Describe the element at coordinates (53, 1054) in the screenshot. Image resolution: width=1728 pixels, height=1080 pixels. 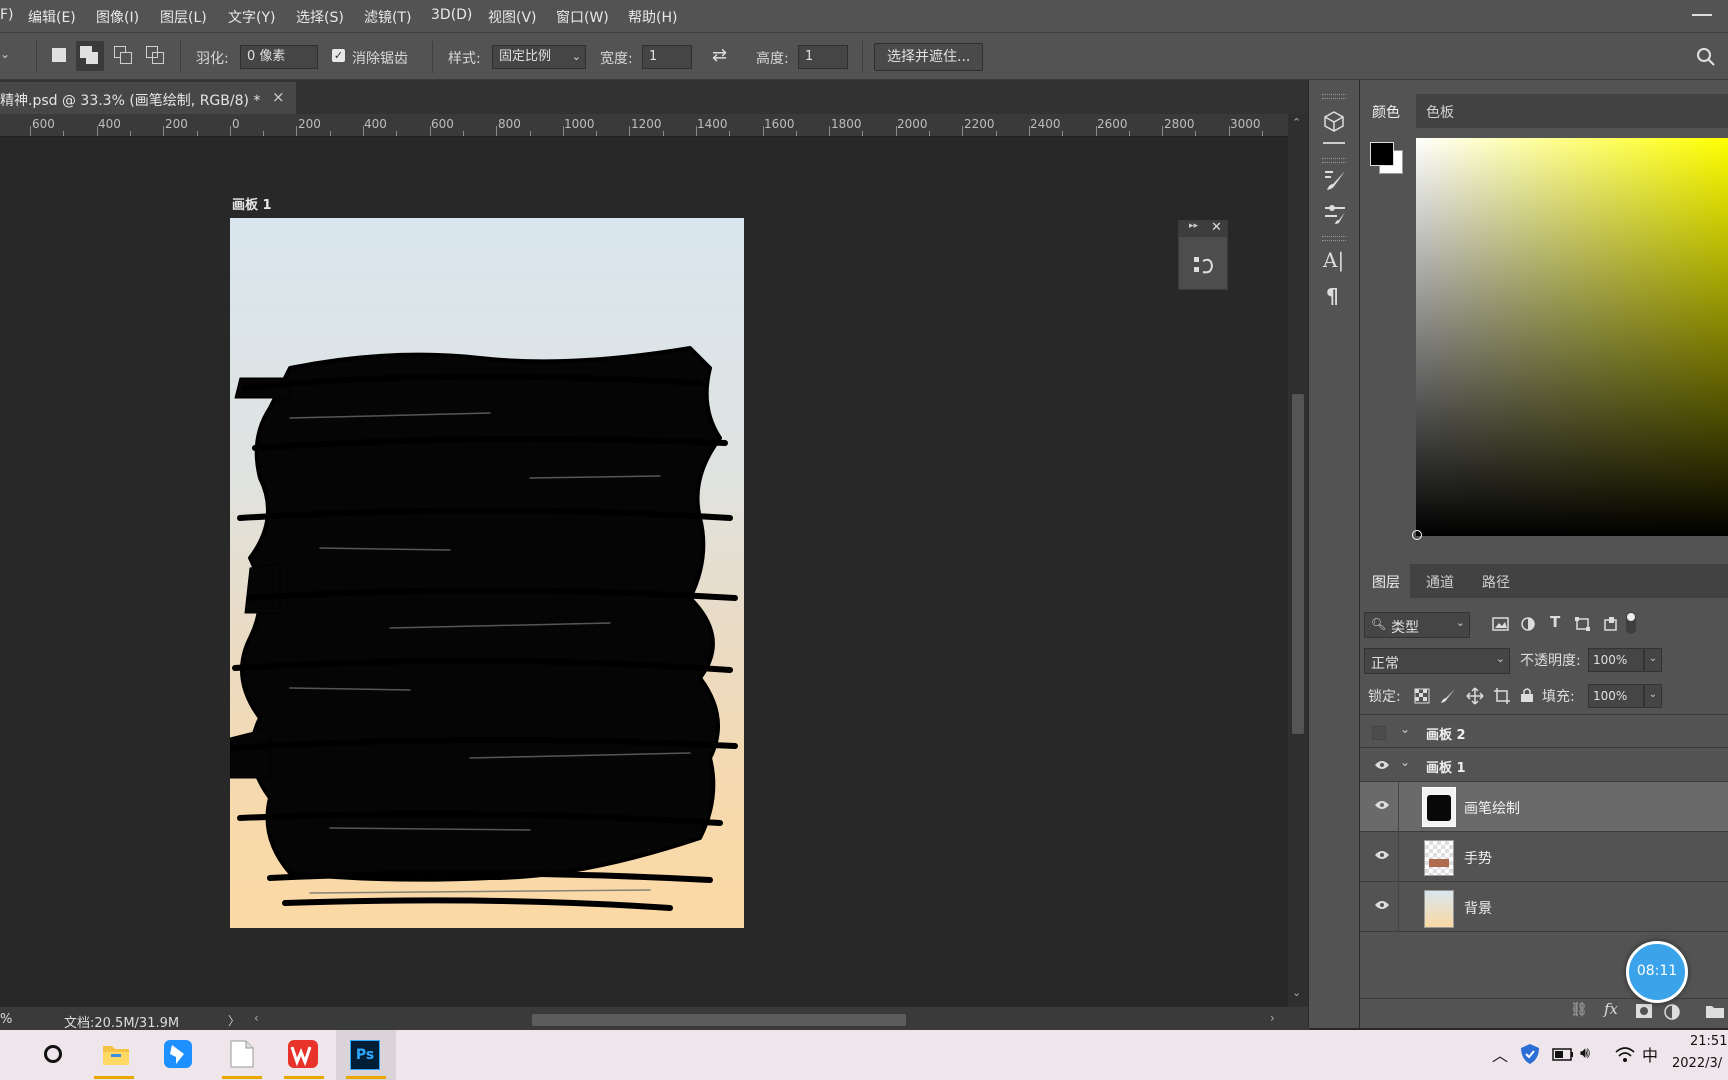
I see `search-circle-icon` at that location.